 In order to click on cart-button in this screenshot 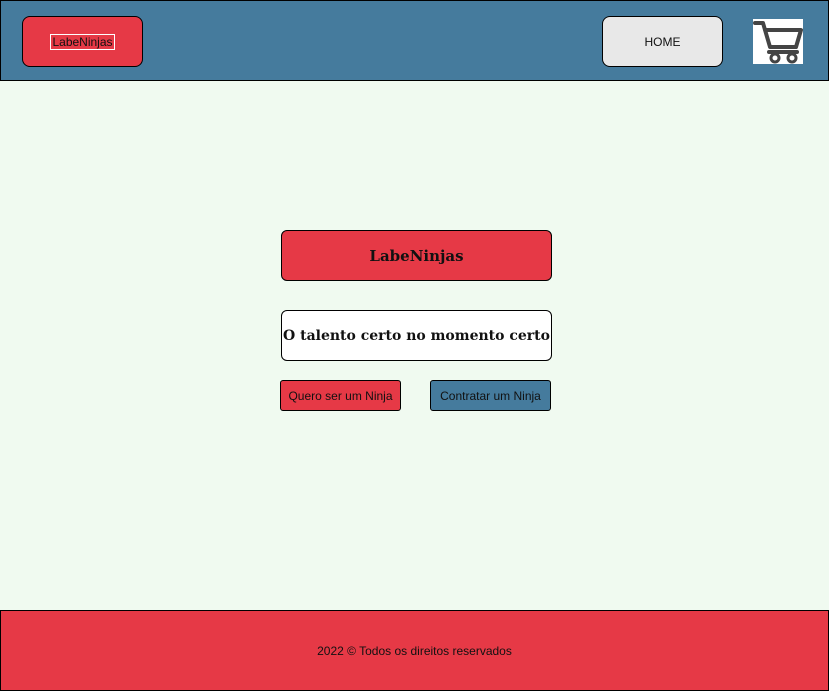, I will do `click(778, 41)`.